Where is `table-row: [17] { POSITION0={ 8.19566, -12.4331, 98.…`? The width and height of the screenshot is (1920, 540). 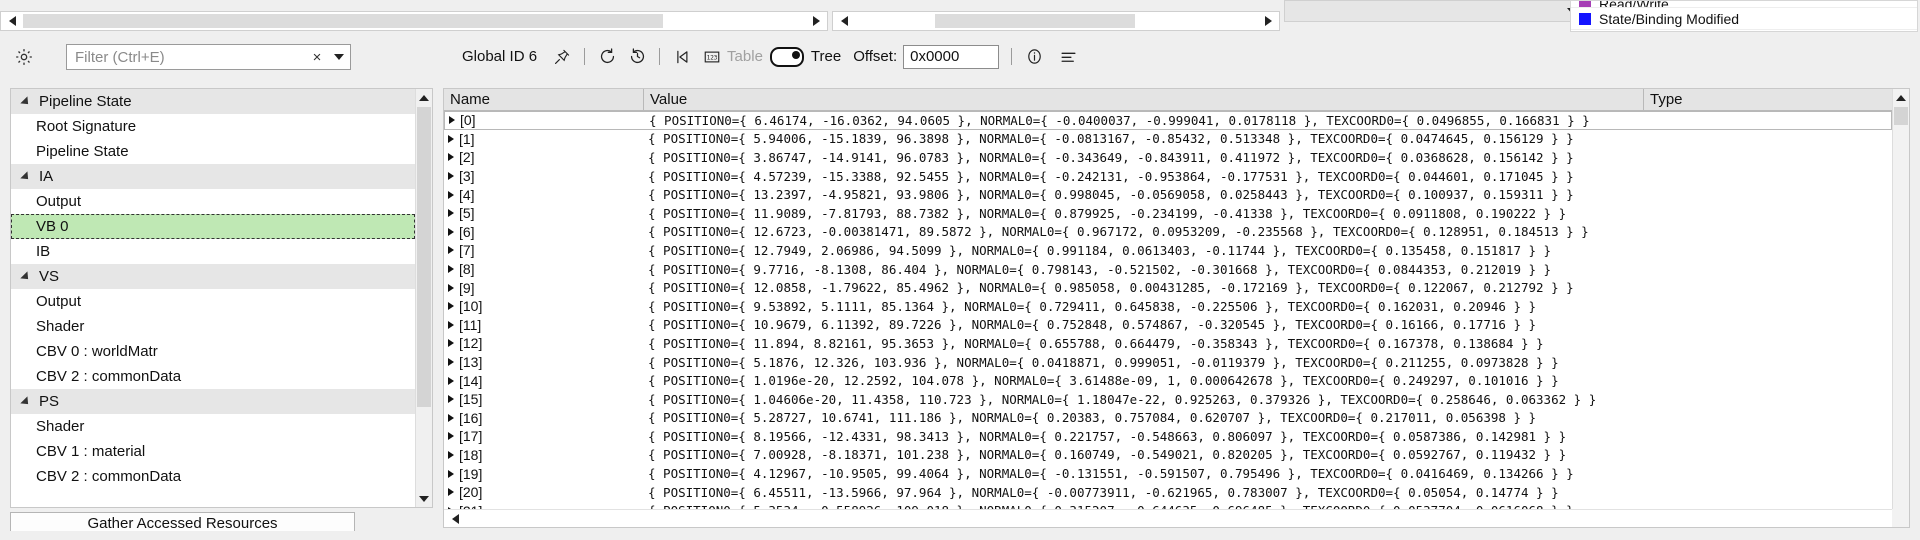 table-row: [17] { POSITION0={ 8.19566, -12.4331, 98.… is located at coordinates (1168, 436).